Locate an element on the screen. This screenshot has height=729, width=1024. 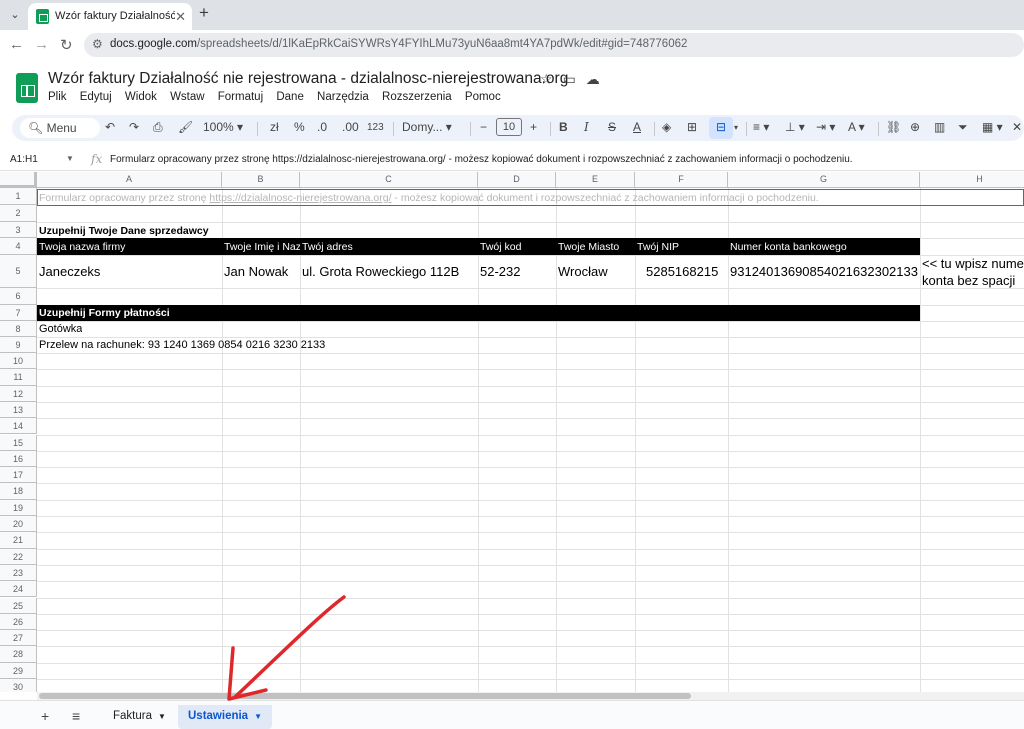
decrease-decimals-button: .0 is located at coordinates (322, 127).